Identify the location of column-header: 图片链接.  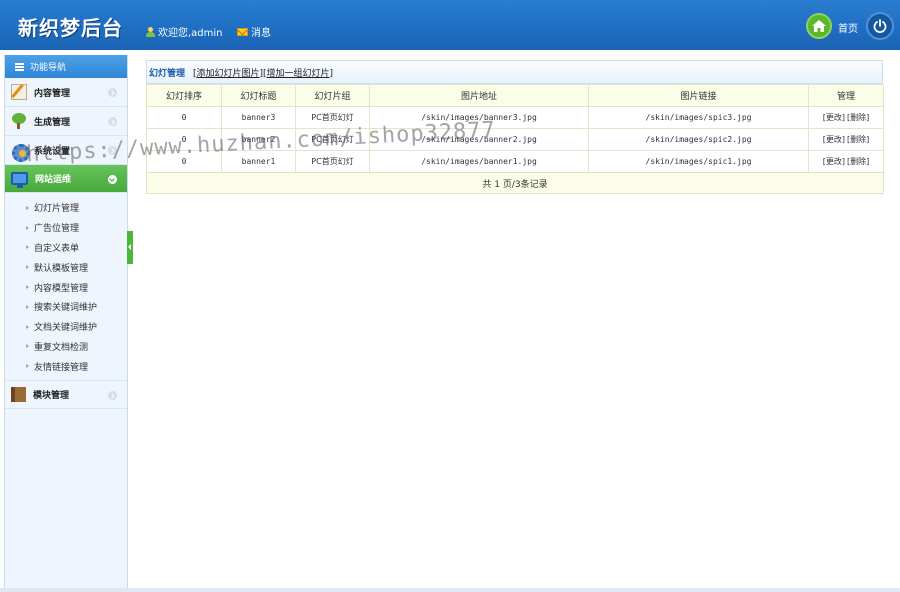
(698, 95).